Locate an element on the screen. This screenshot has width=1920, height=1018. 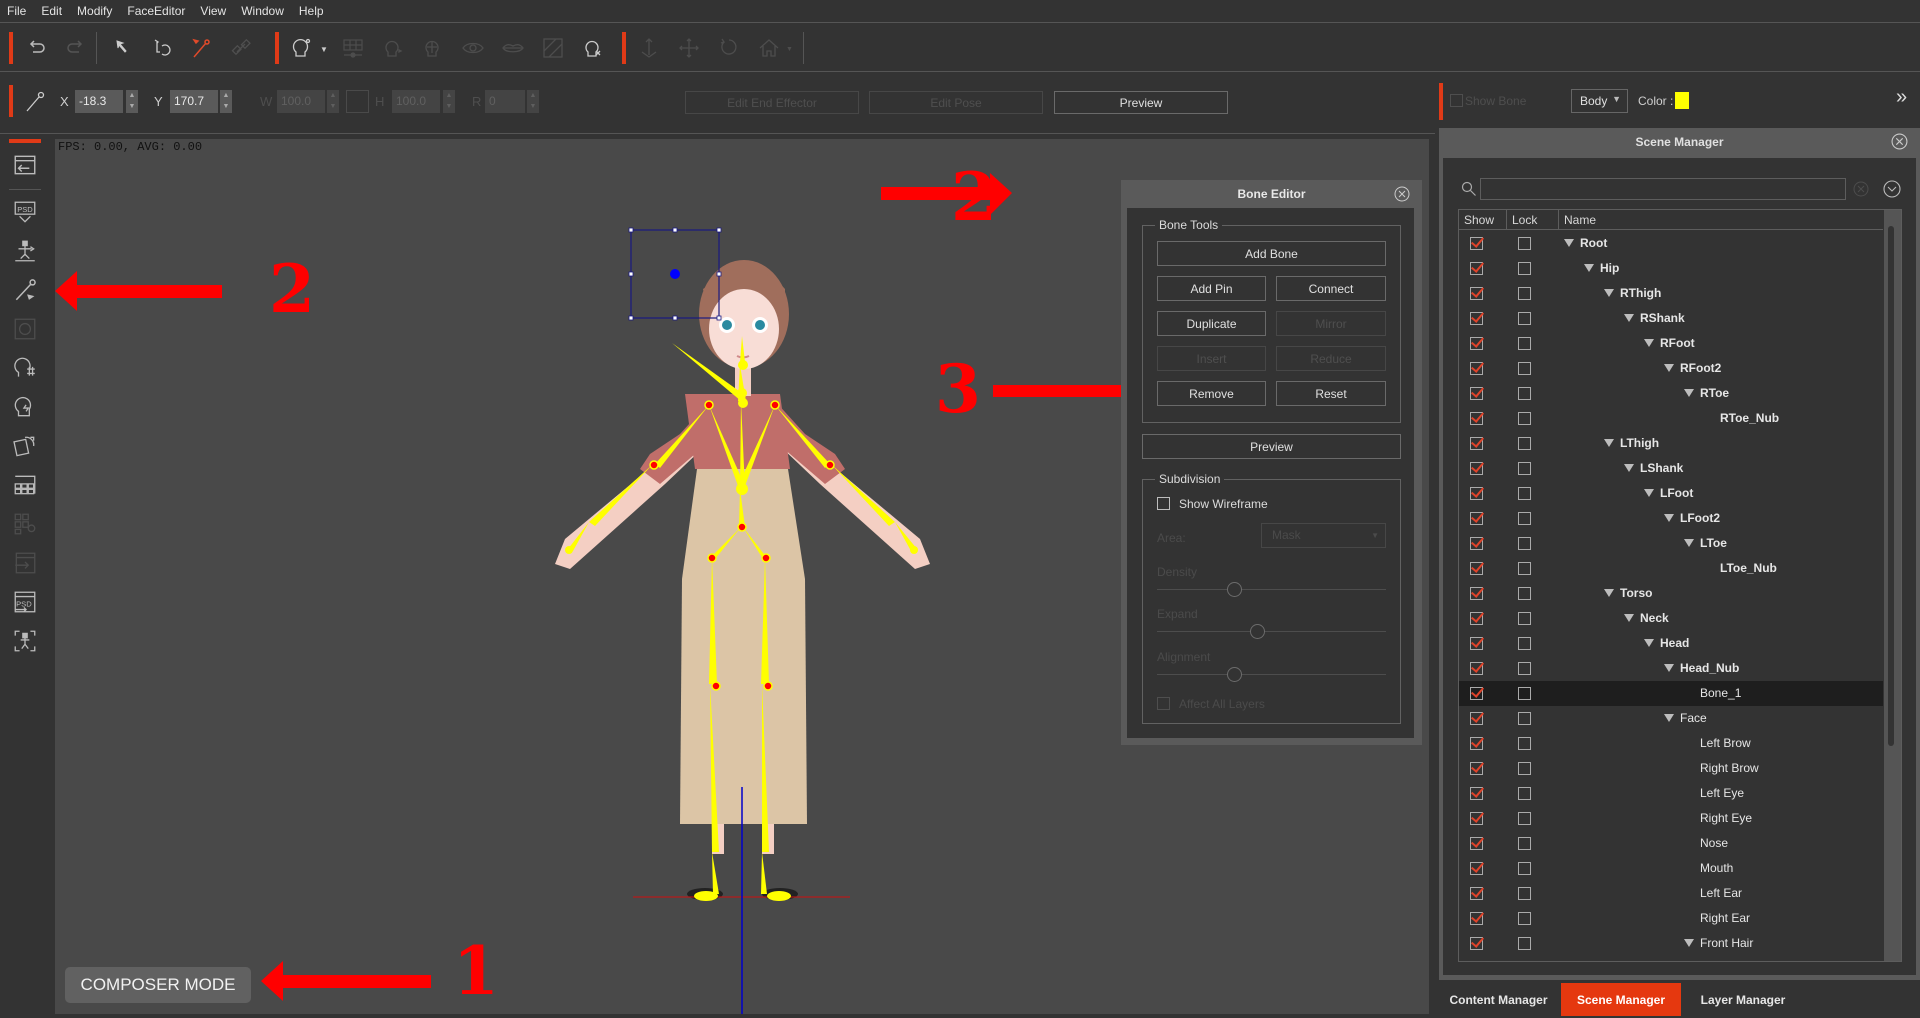
tree-scrollbar is located at coordinates (1892, 585).